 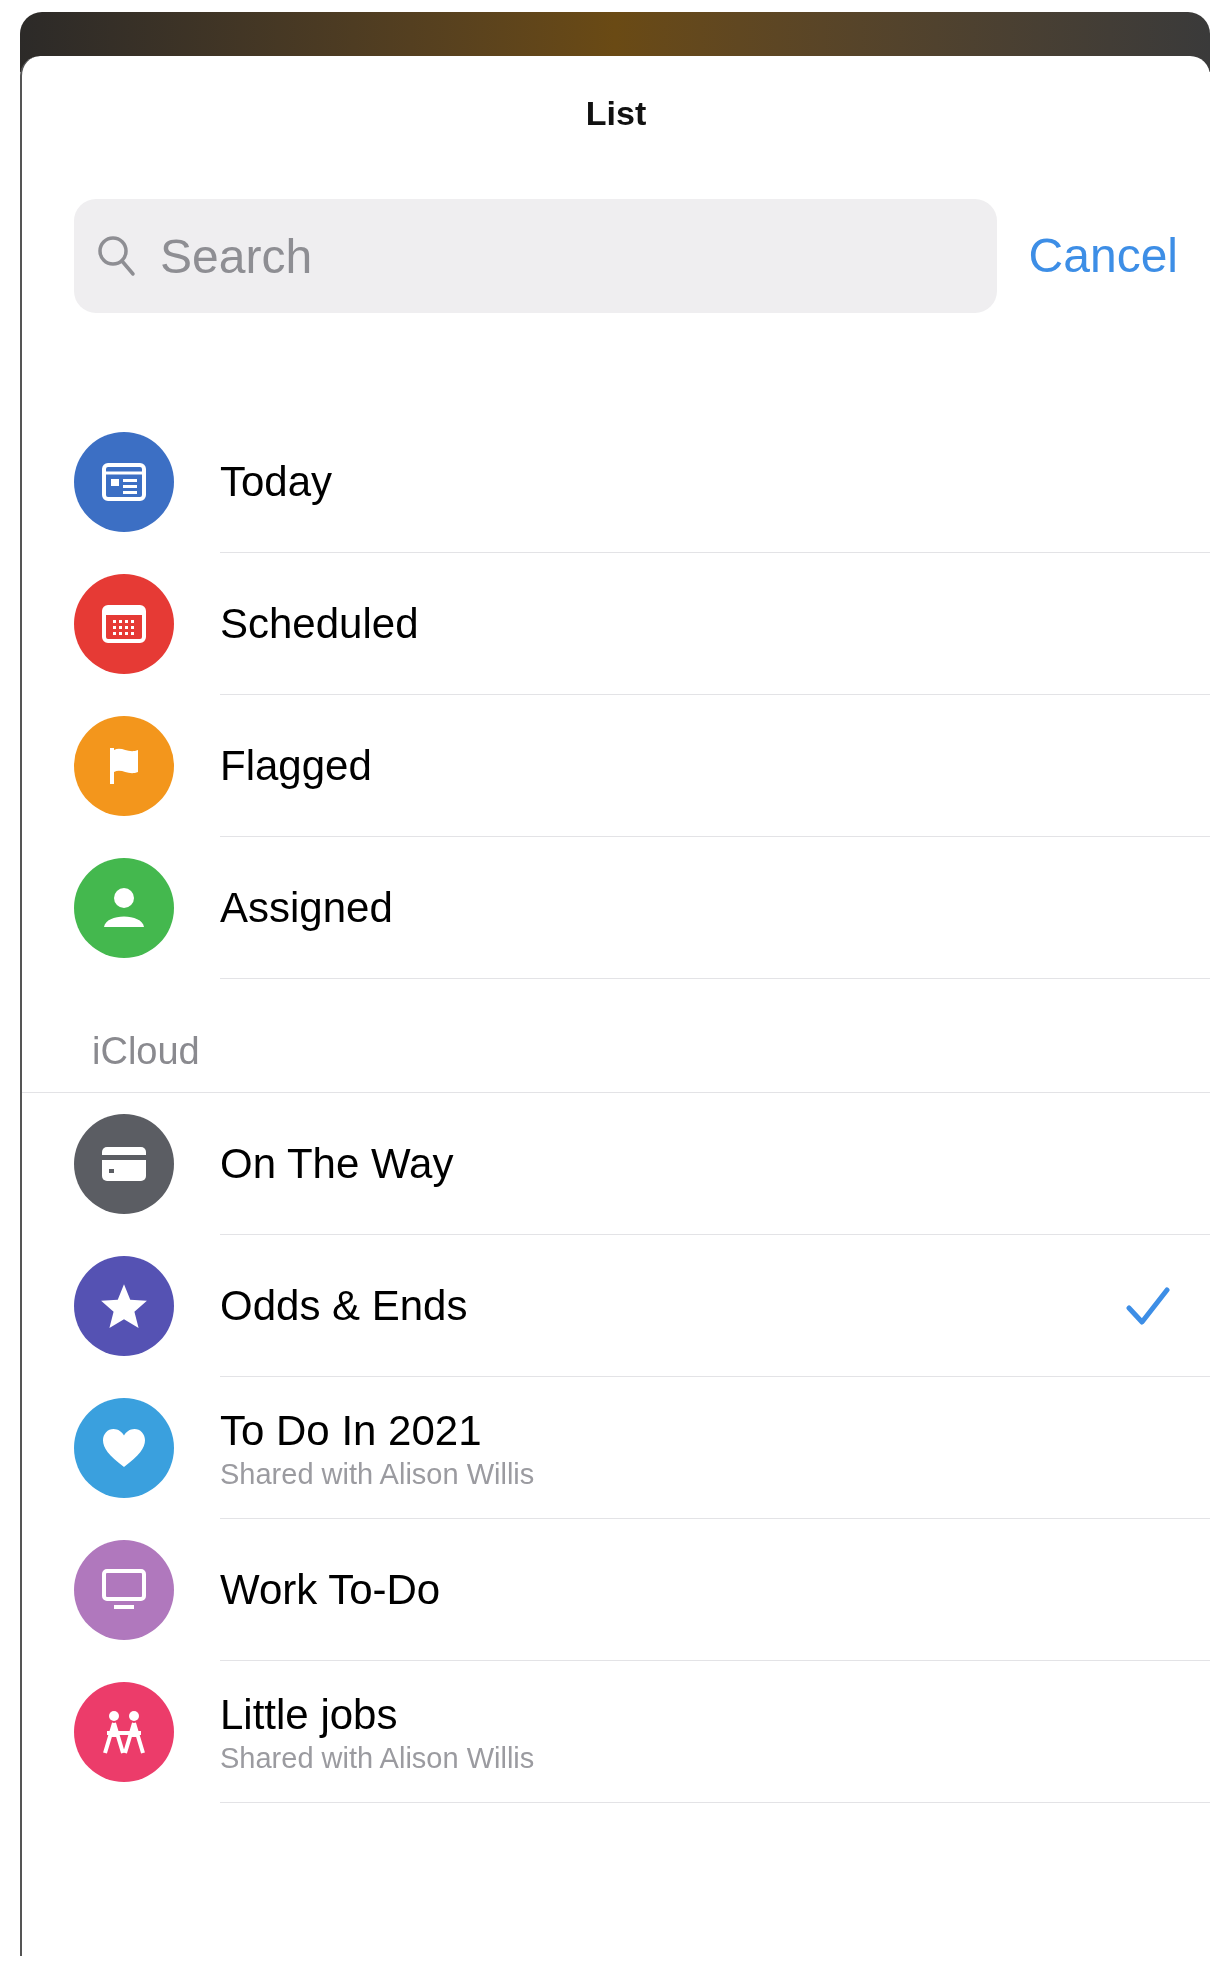 What do you see at coordinates (277, 481) in the screenshot?
I see `list-name: Today` at bounding box center [277, 481].